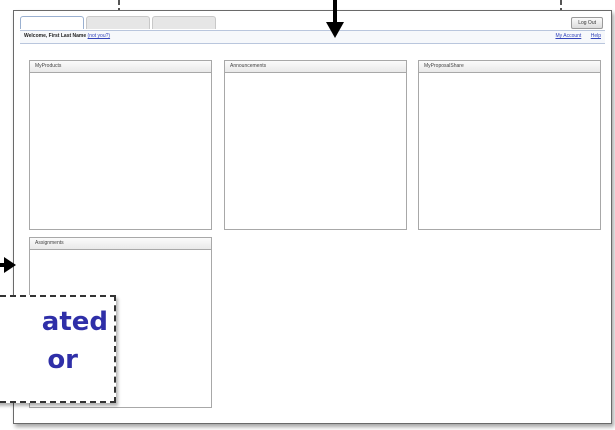 The height and width of the screenshot is (430, 615). Describe the element at coordinates (55, 36) in the screenshot. I see `welcome-label: Welcome, First Last Name` at that location.